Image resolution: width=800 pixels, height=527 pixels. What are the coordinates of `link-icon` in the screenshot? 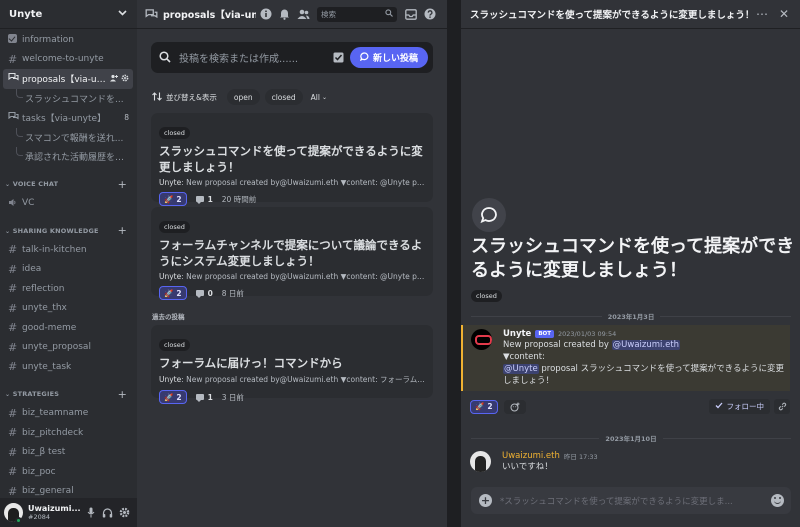 It's located at (782, 406).